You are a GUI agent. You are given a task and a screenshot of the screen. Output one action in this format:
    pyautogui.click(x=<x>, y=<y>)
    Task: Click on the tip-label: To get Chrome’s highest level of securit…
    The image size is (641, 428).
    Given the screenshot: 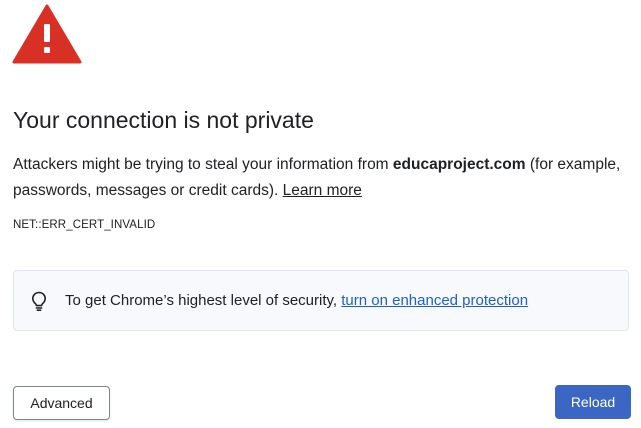 What is the action you would take?
    pyautogui.click(x=203, y=300)
    